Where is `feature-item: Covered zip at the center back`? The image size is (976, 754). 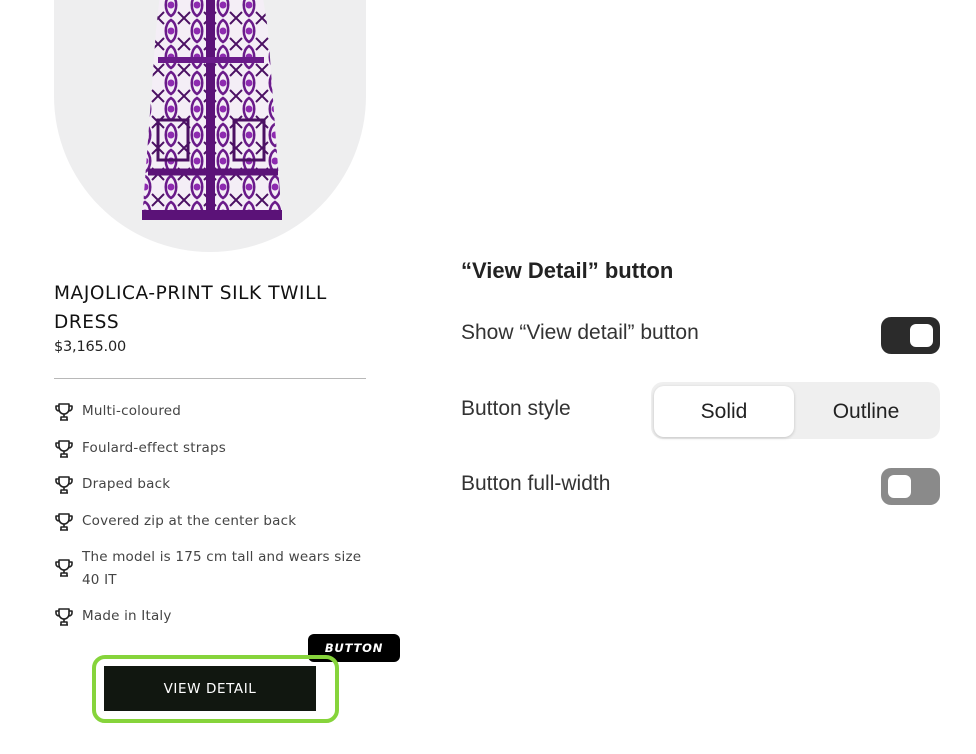
feature-item: Covered zip at the center back is located at coordinates (210, 521).